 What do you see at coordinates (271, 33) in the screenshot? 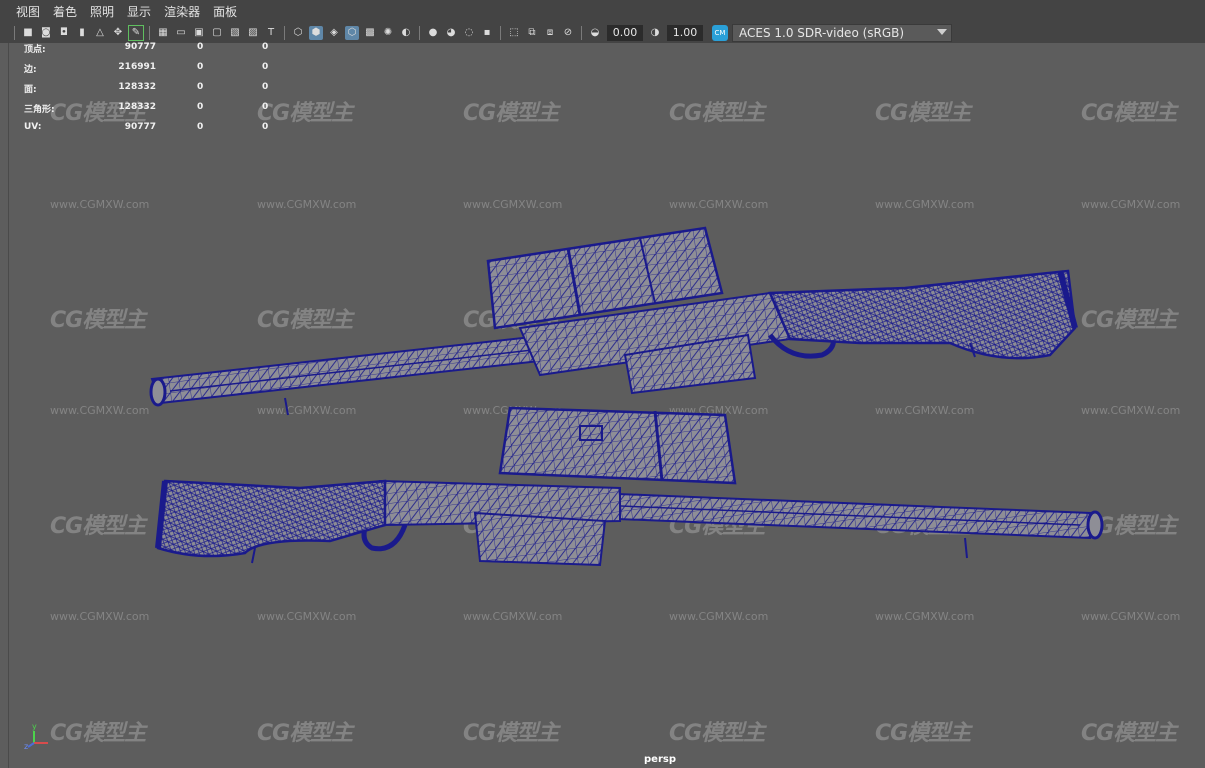
I see `safe-title-icon: T` at bounding box center [271, 33].